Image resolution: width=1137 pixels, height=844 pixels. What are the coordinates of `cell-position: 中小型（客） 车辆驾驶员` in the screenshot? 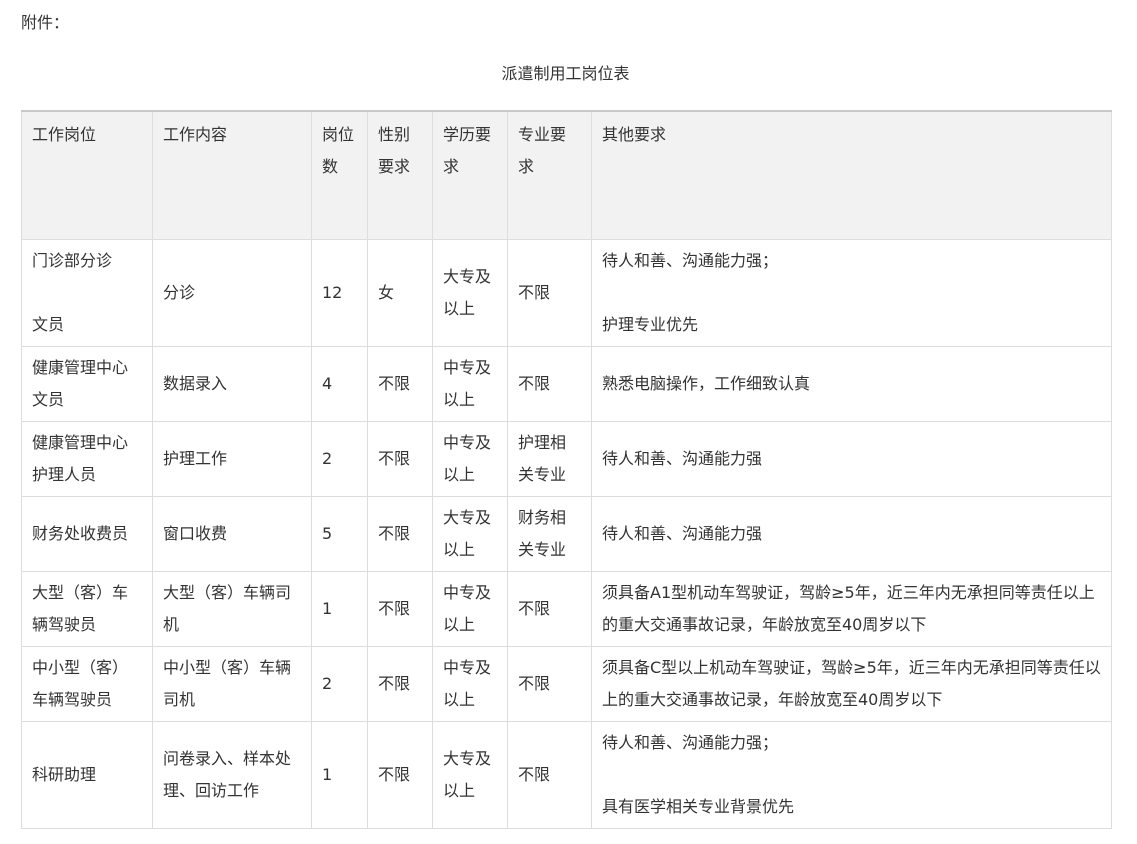 It's located at (87, 683).